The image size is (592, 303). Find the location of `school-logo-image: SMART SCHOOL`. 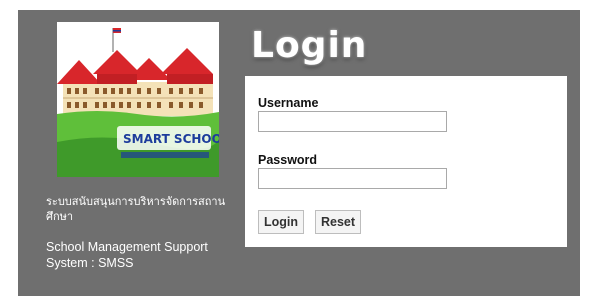

school-logo-image: SMART SCHOOL is located at coordinates (138, 99).